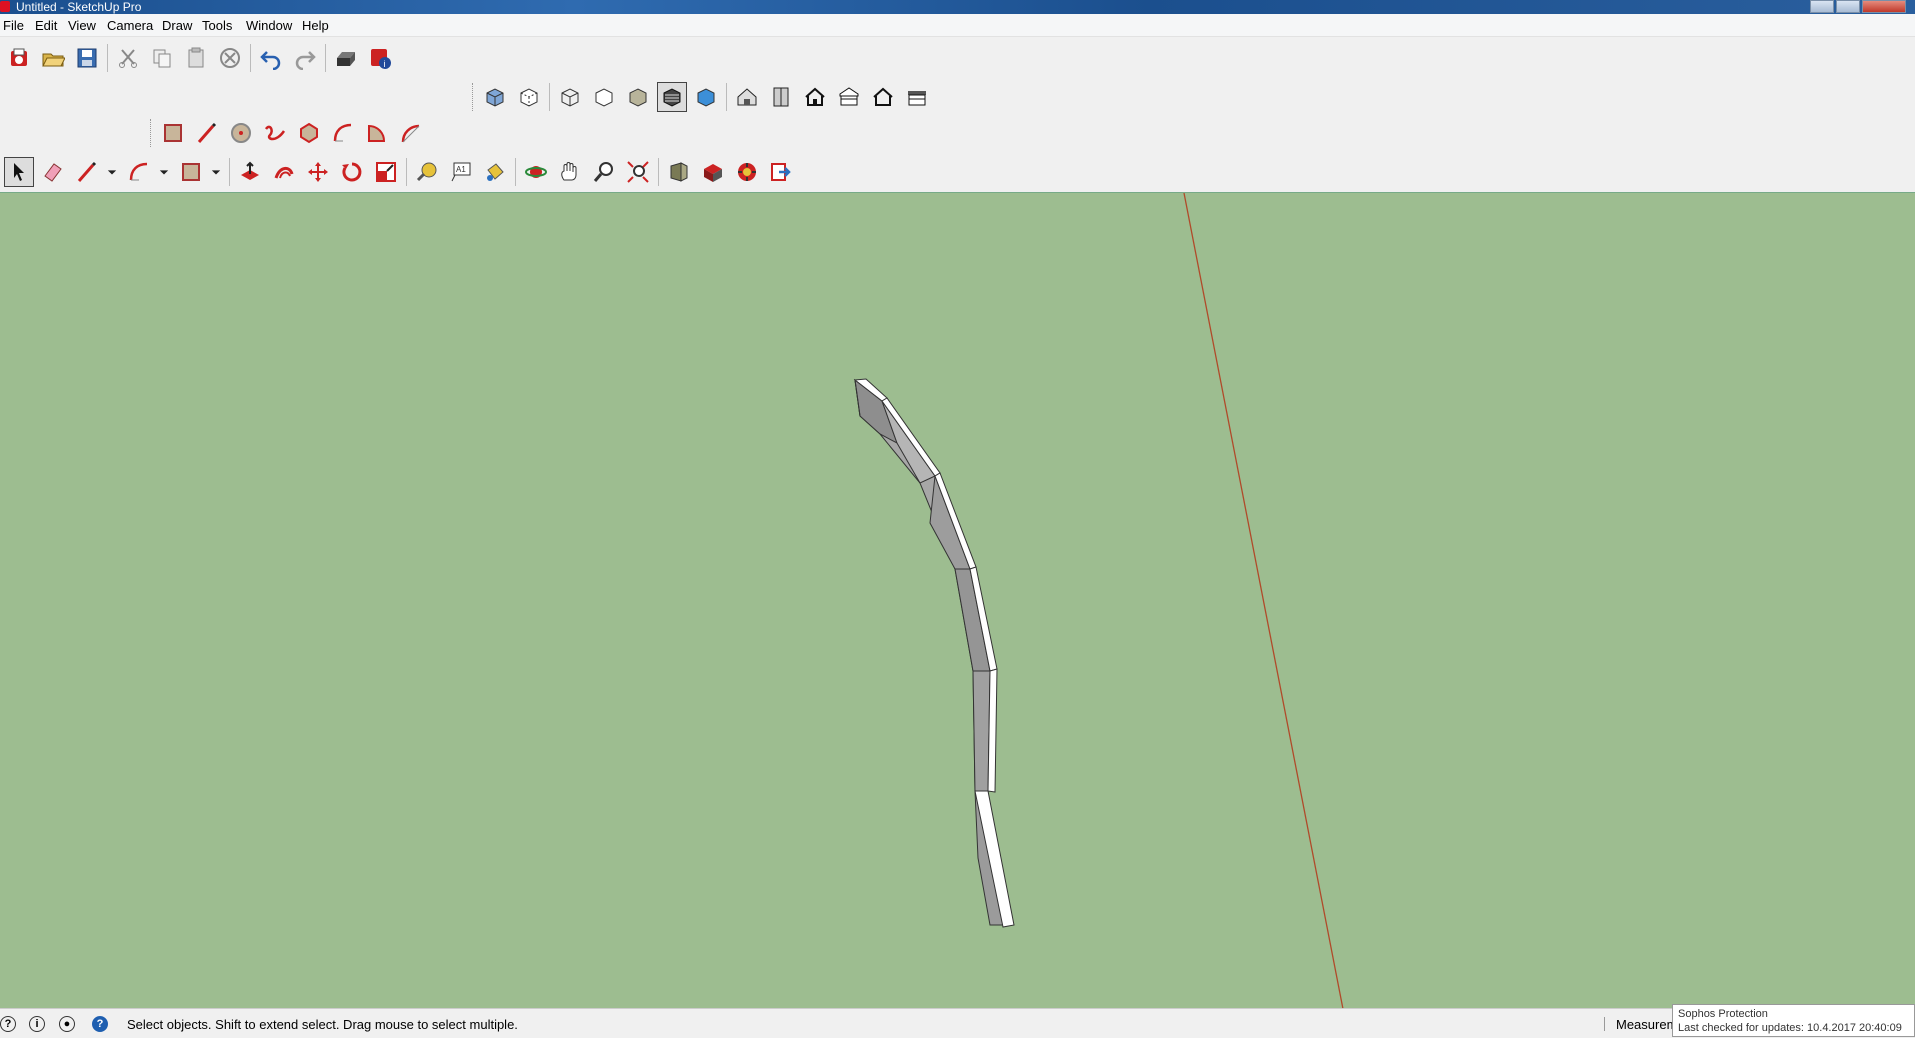 The height and width of the screenshot is (1038, 1915). What do you see at coordinates (284, 172) in the screenshot?
I see `follow-me-icon` at bounding box center [284, 172].